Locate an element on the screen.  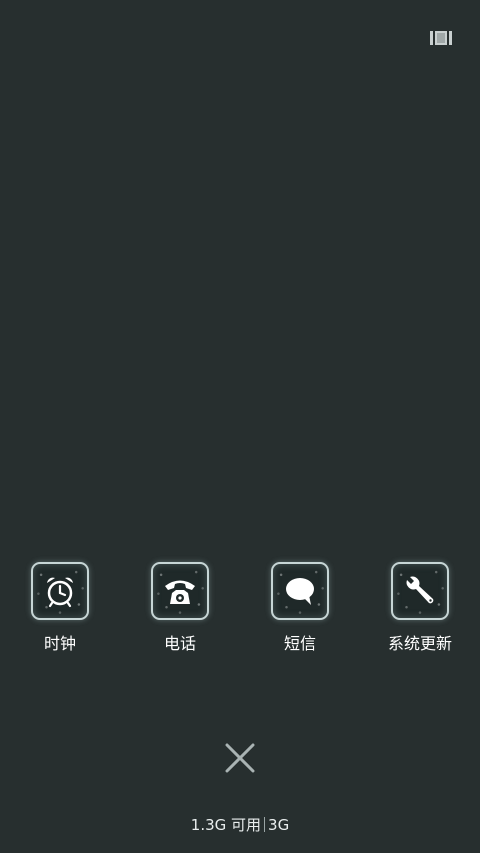
alarm-clock-icon is located at coordinates (60, 592).